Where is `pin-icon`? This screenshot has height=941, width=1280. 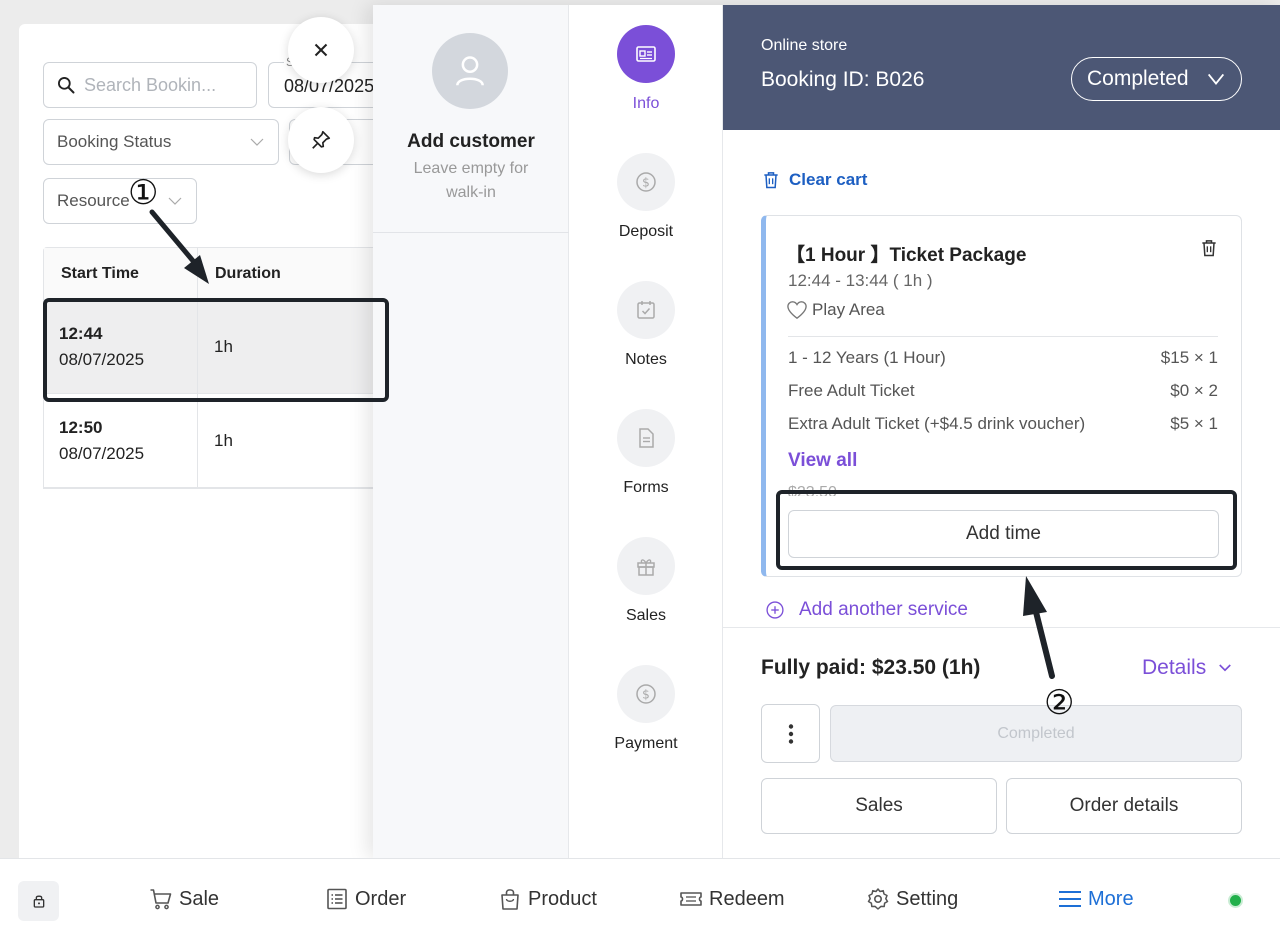 pin-icon is located at coordinates (321, 139).